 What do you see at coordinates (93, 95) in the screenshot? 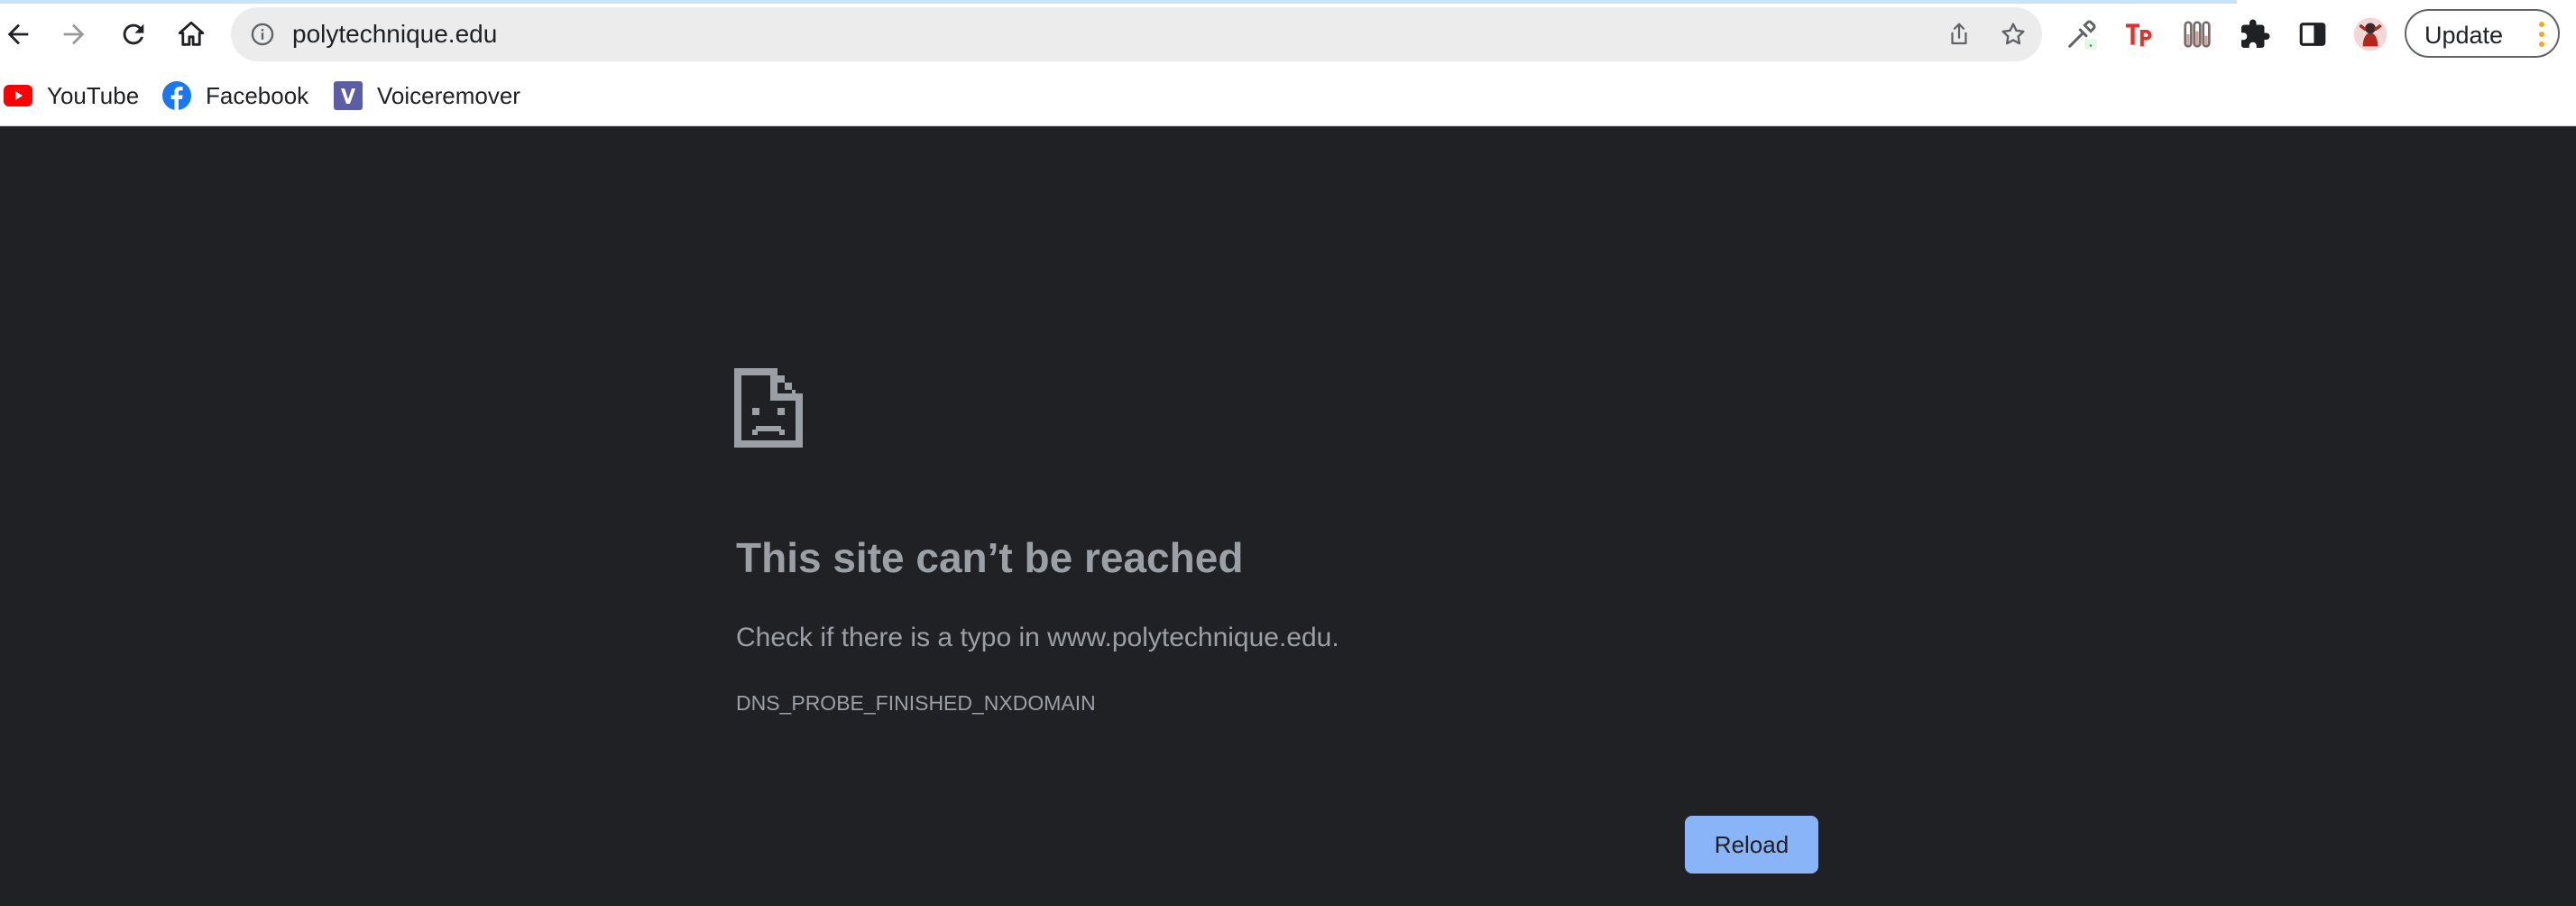
I see `bookmark-label: YouTube` at bounding box center [93, 95].